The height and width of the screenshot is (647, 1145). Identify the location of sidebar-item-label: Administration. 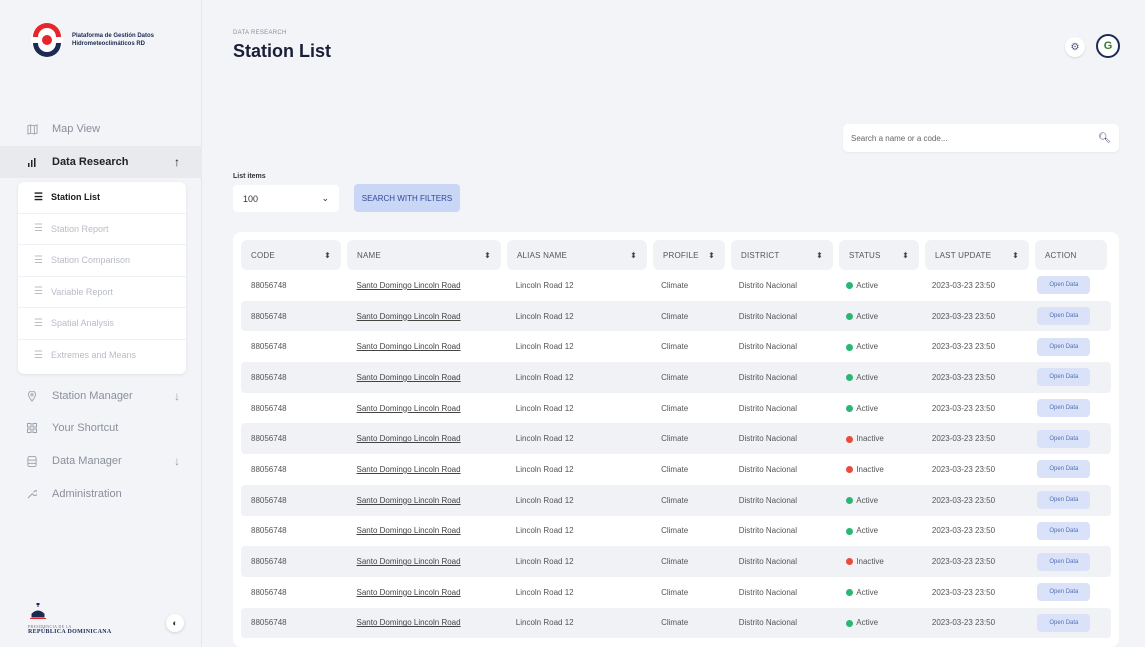
(87, 494).